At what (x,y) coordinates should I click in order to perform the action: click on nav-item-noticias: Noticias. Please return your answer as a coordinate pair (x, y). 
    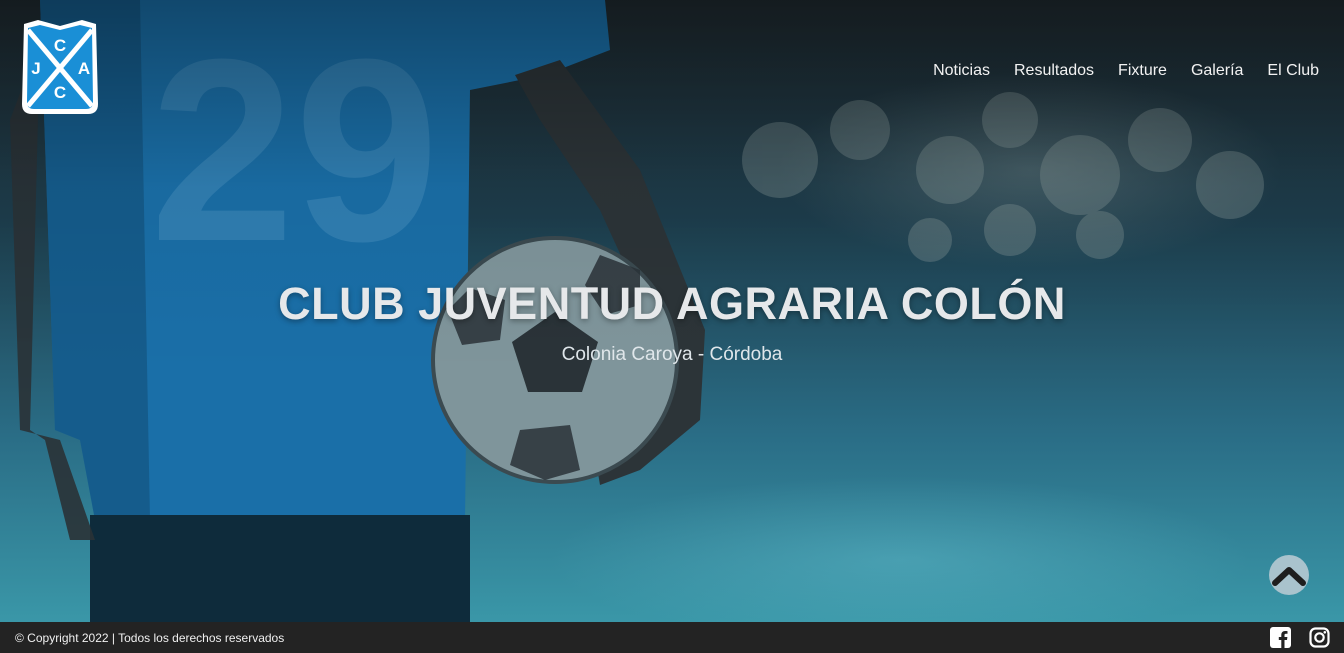
    Looking at the image, I should click on (961, 71).